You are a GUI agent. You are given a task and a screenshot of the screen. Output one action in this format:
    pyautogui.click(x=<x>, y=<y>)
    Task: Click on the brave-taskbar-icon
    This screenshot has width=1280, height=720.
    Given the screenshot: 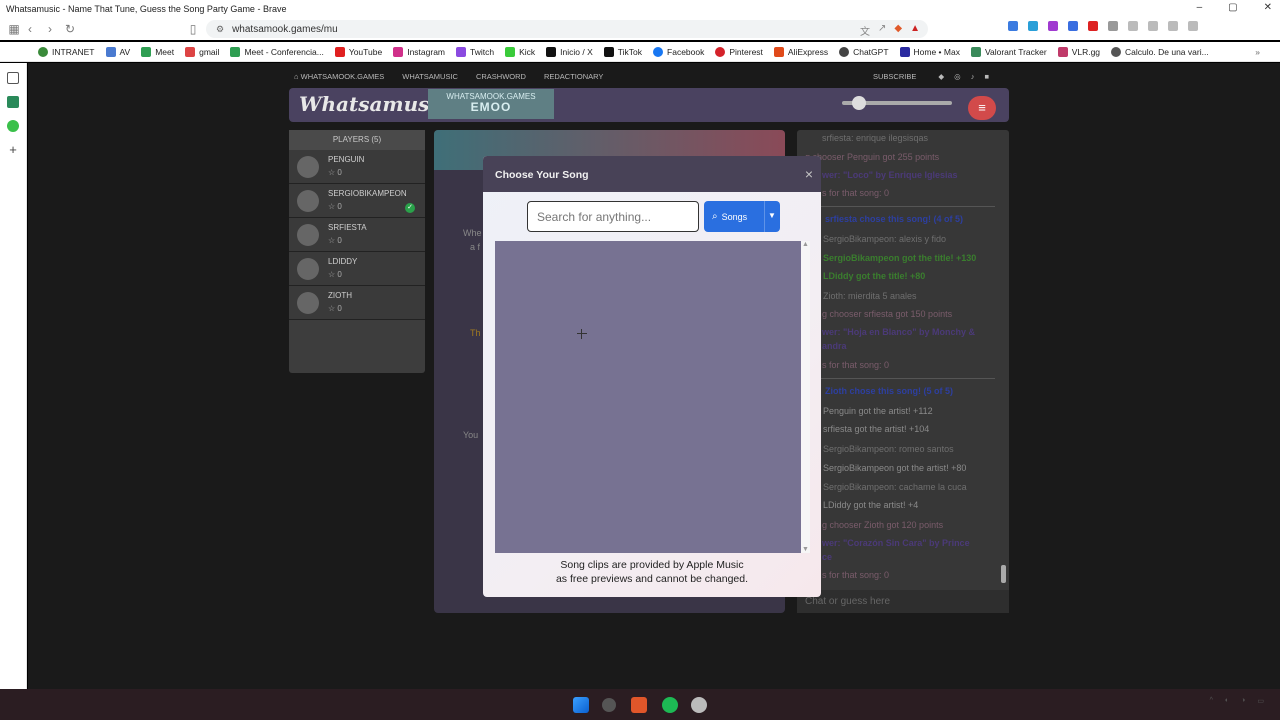 What is the action you would take?
    pyautogui.click(x=639, y=705)
    